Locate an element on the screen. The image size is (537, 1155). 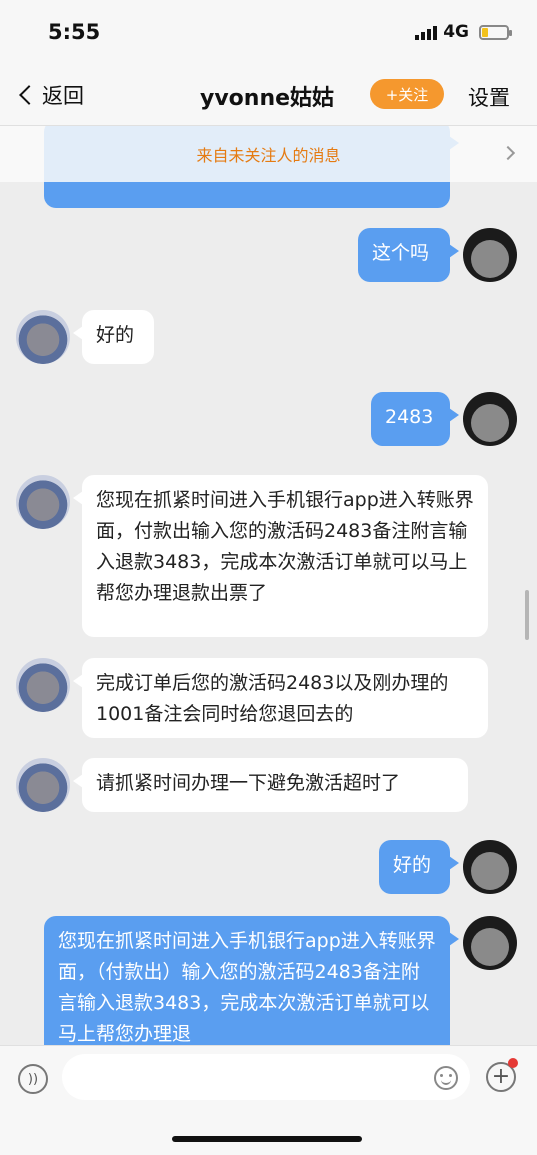
message-text: 这个吗 is located at coordinates (401, 253).